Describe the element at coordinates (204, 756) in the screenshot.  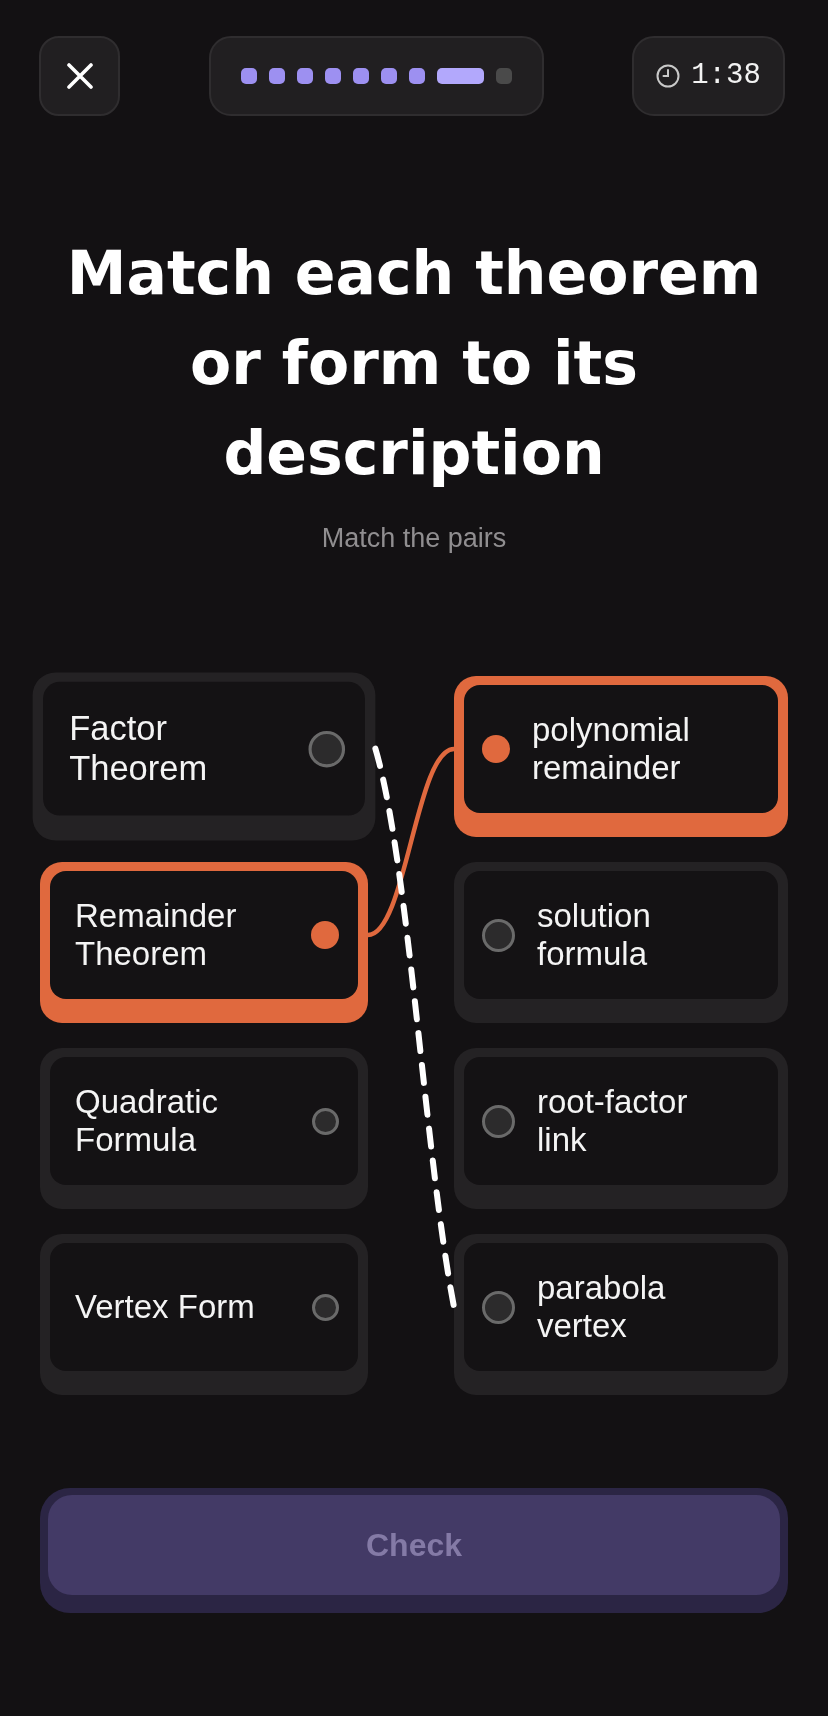
I see `term-card: Factor Theorem` at that location.